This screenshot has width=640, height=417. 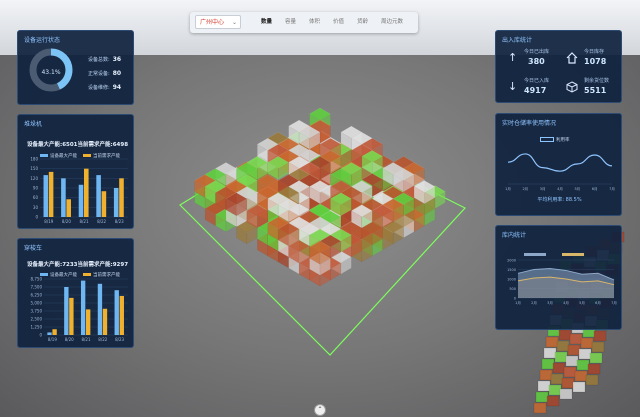 What do you see at coordinates (290, 21) in the screenshot?
I see `tab-capacity: 容量` at bounding box center [290, 21].